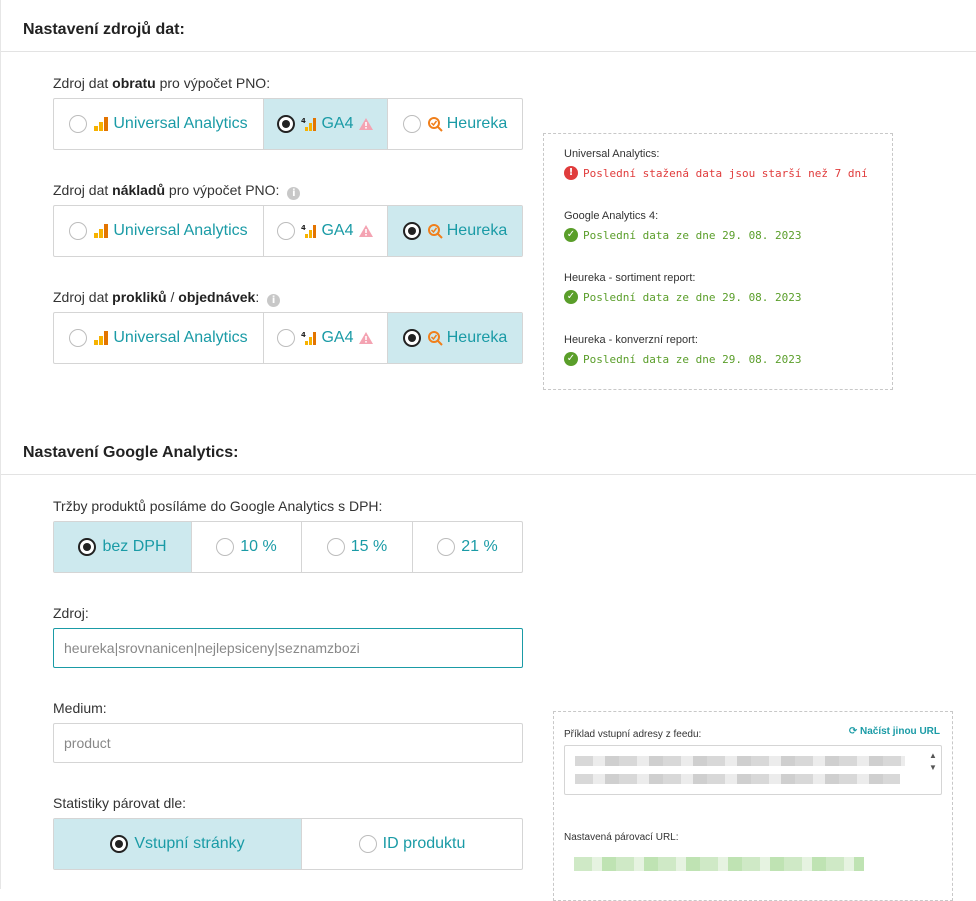  I want to click on vat-option-21: 21 %, so click(467, 547).